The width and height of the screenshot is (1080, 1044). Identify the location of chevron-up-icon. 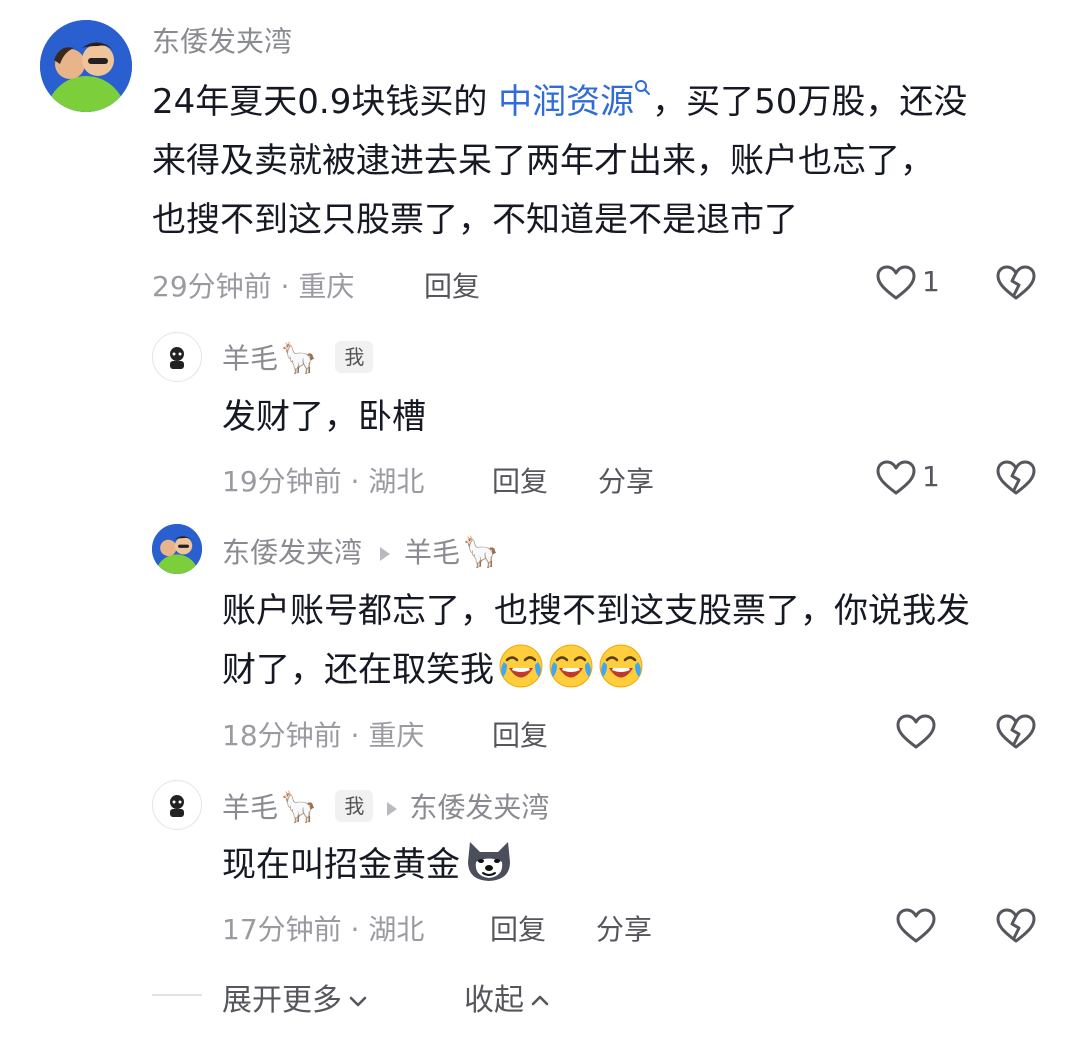
(540, 1000).